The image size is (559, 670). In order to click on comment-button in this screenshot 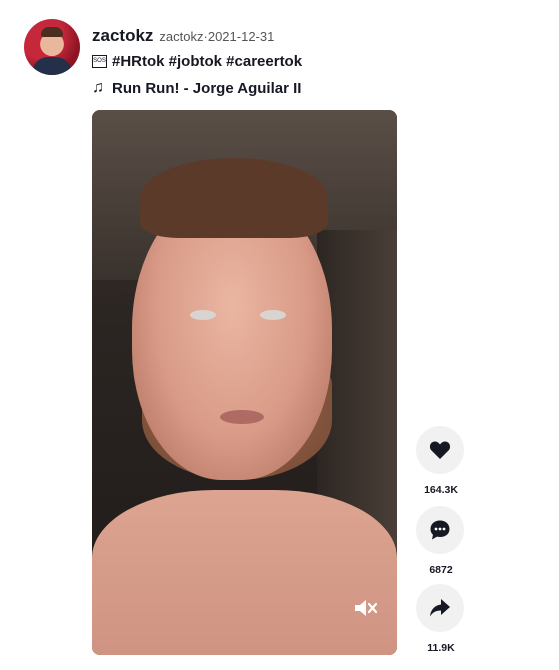, I will do `click(440, 530)`.